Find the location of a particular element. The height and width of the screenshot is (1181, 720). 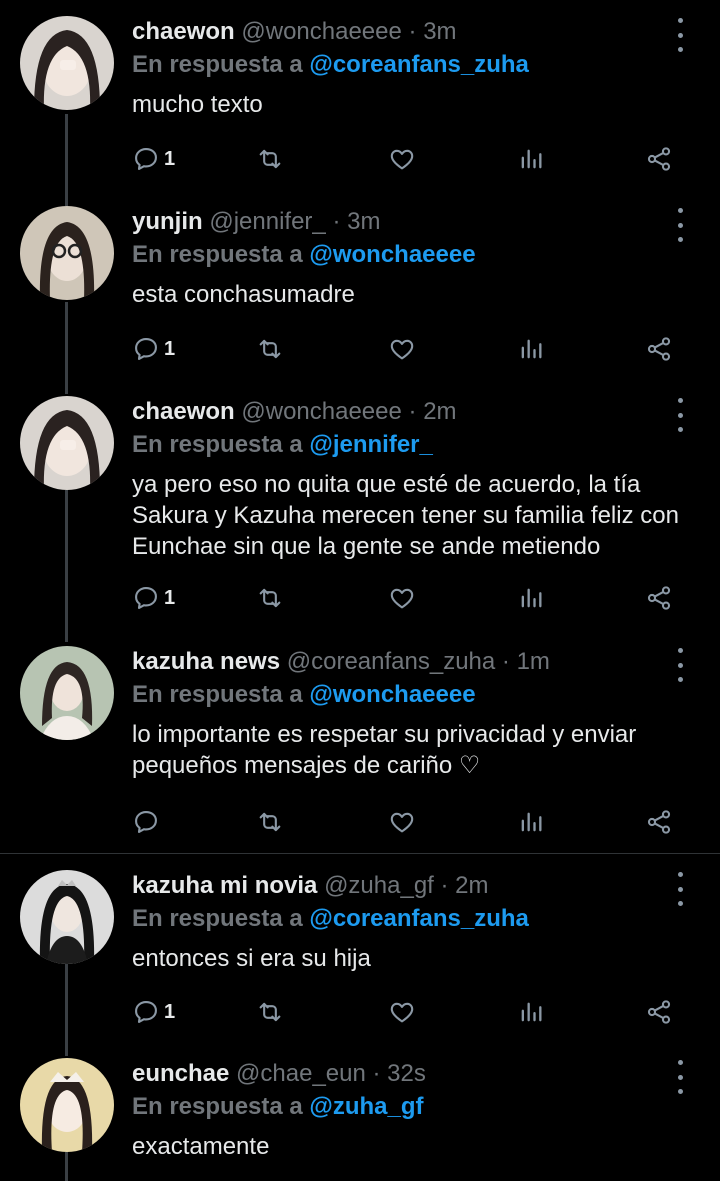

user-handle: @jennifer_ is located at coordinates (267, 221).